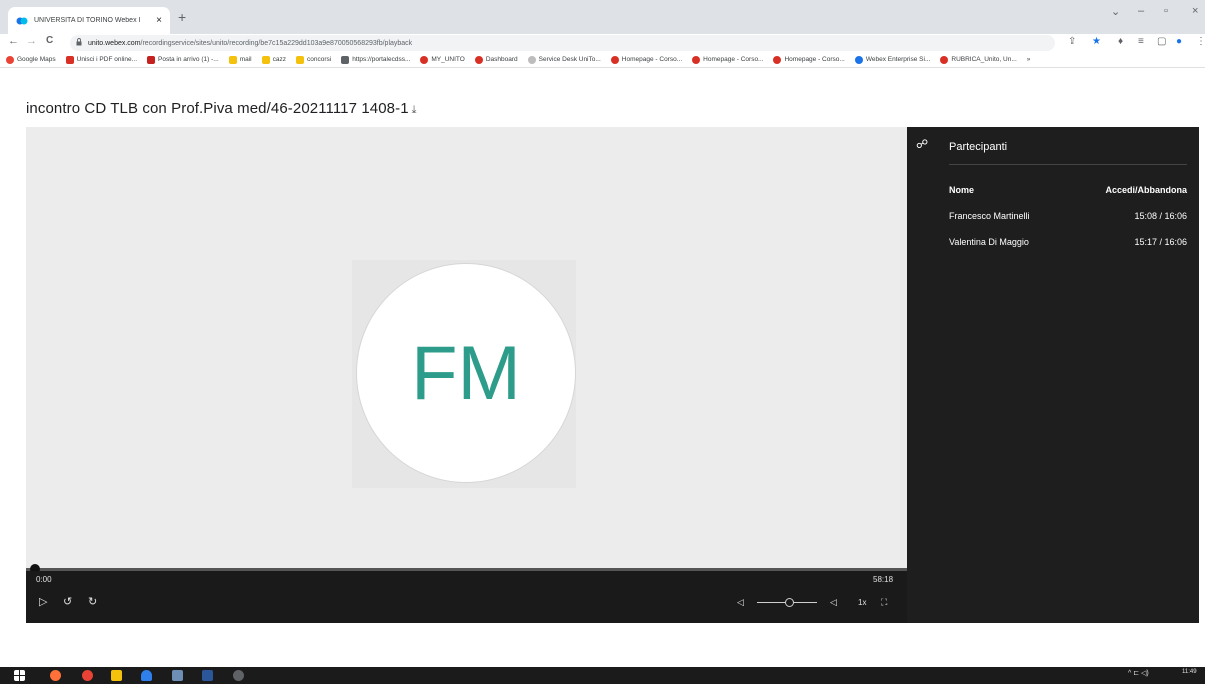  What do you see at coordinates (1179, 41) in the screenshot?
I see `profile-avatar-icon: ●` at bounding box center [1179, 41].